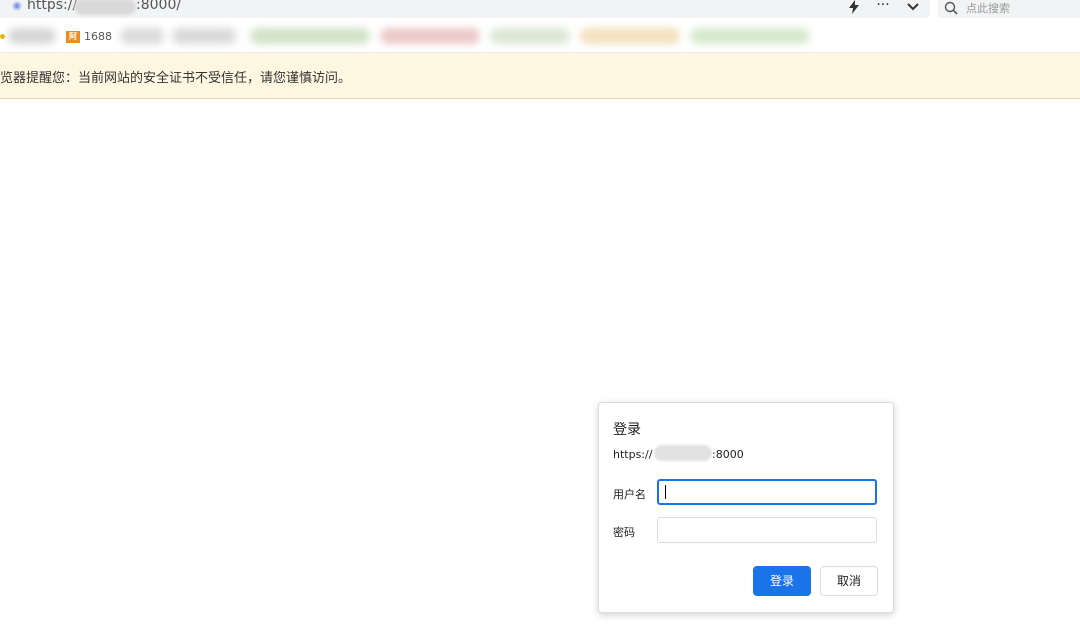  I want to click on login-button: 登录, so click(782, 581).